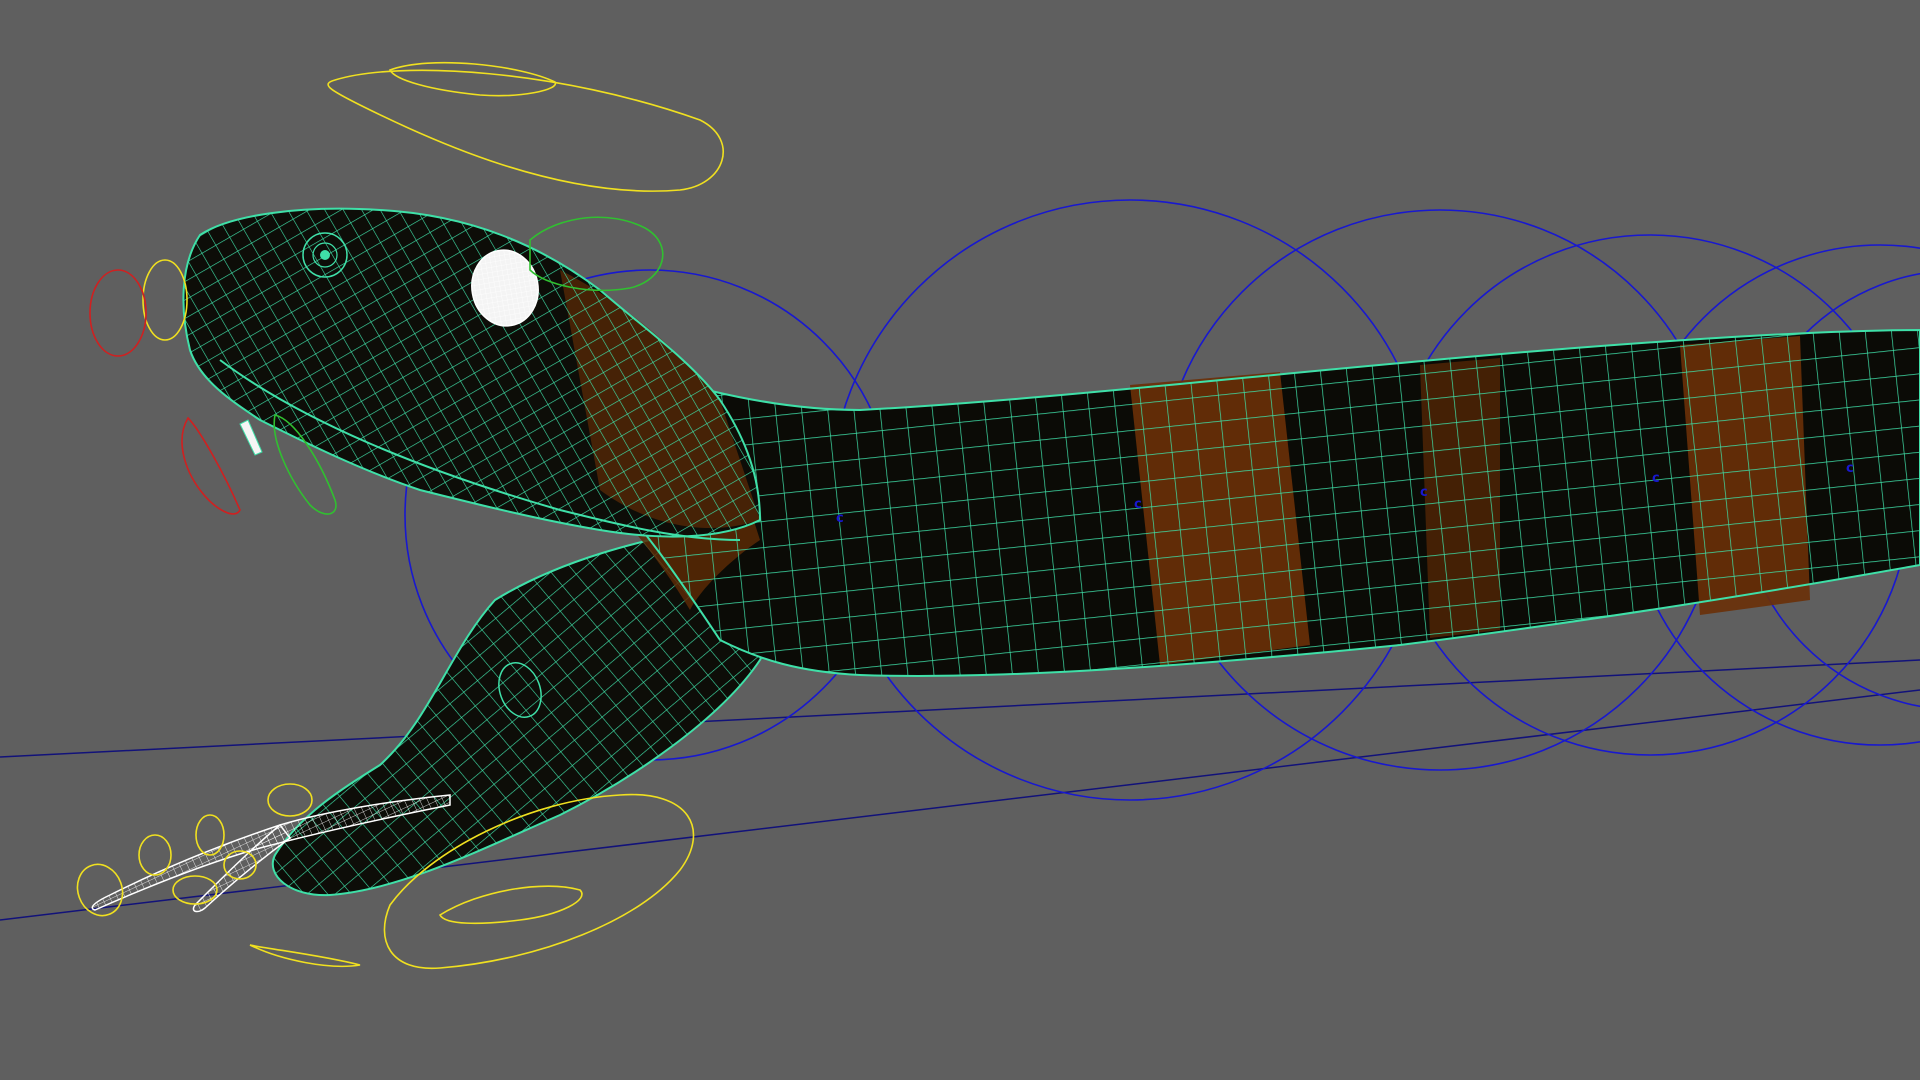  I want to click on head-mesh, so click(472, 374).